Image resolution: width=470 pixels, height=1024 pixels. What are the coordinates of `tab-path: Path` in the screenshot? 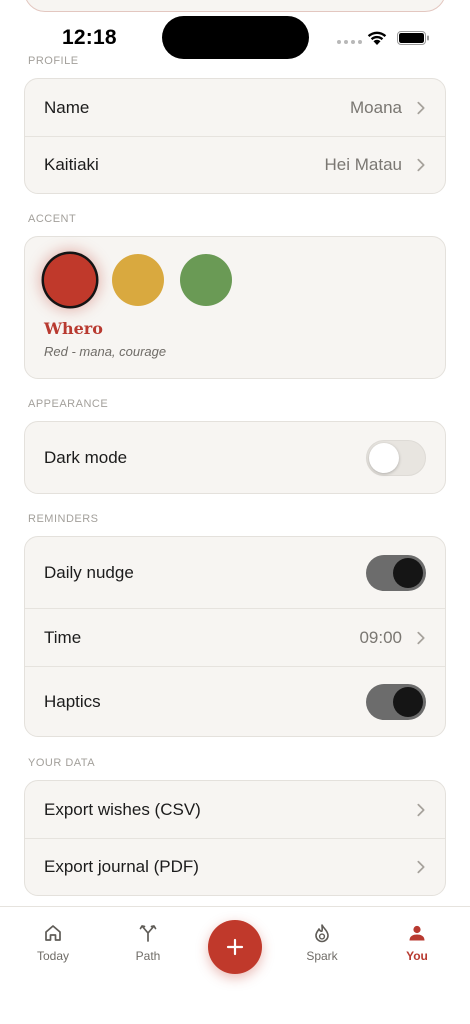 It's located at (148, 943).